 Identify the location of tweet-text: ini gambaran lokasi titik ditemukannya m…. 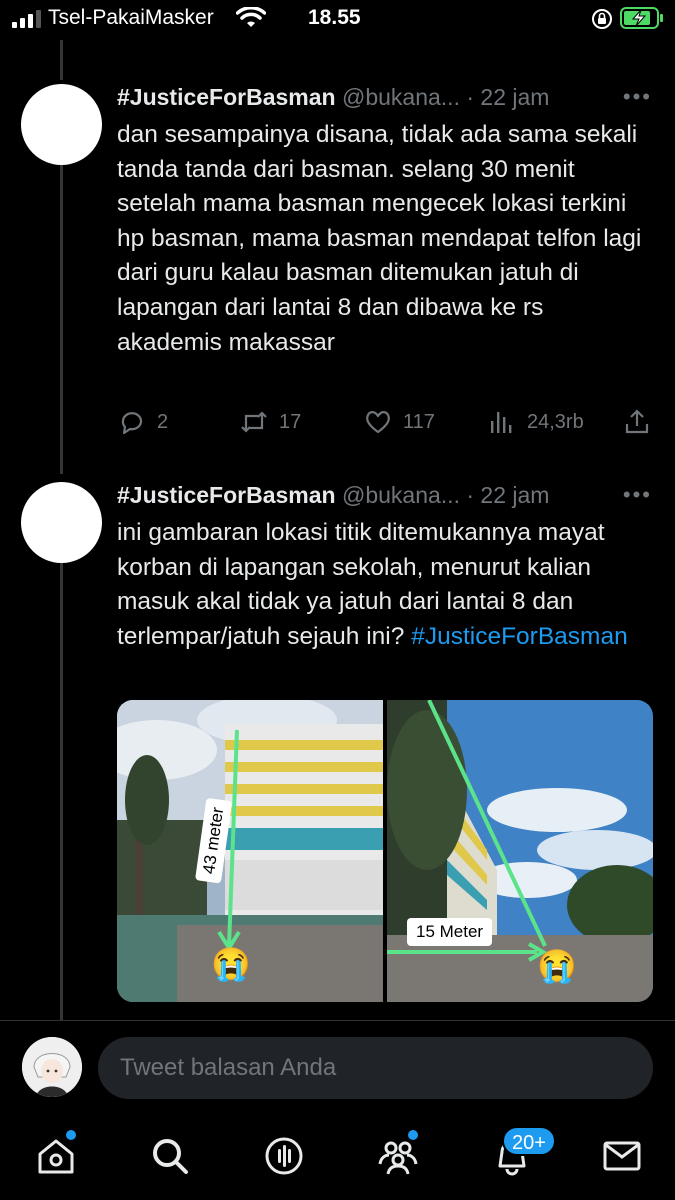
(382, 585).